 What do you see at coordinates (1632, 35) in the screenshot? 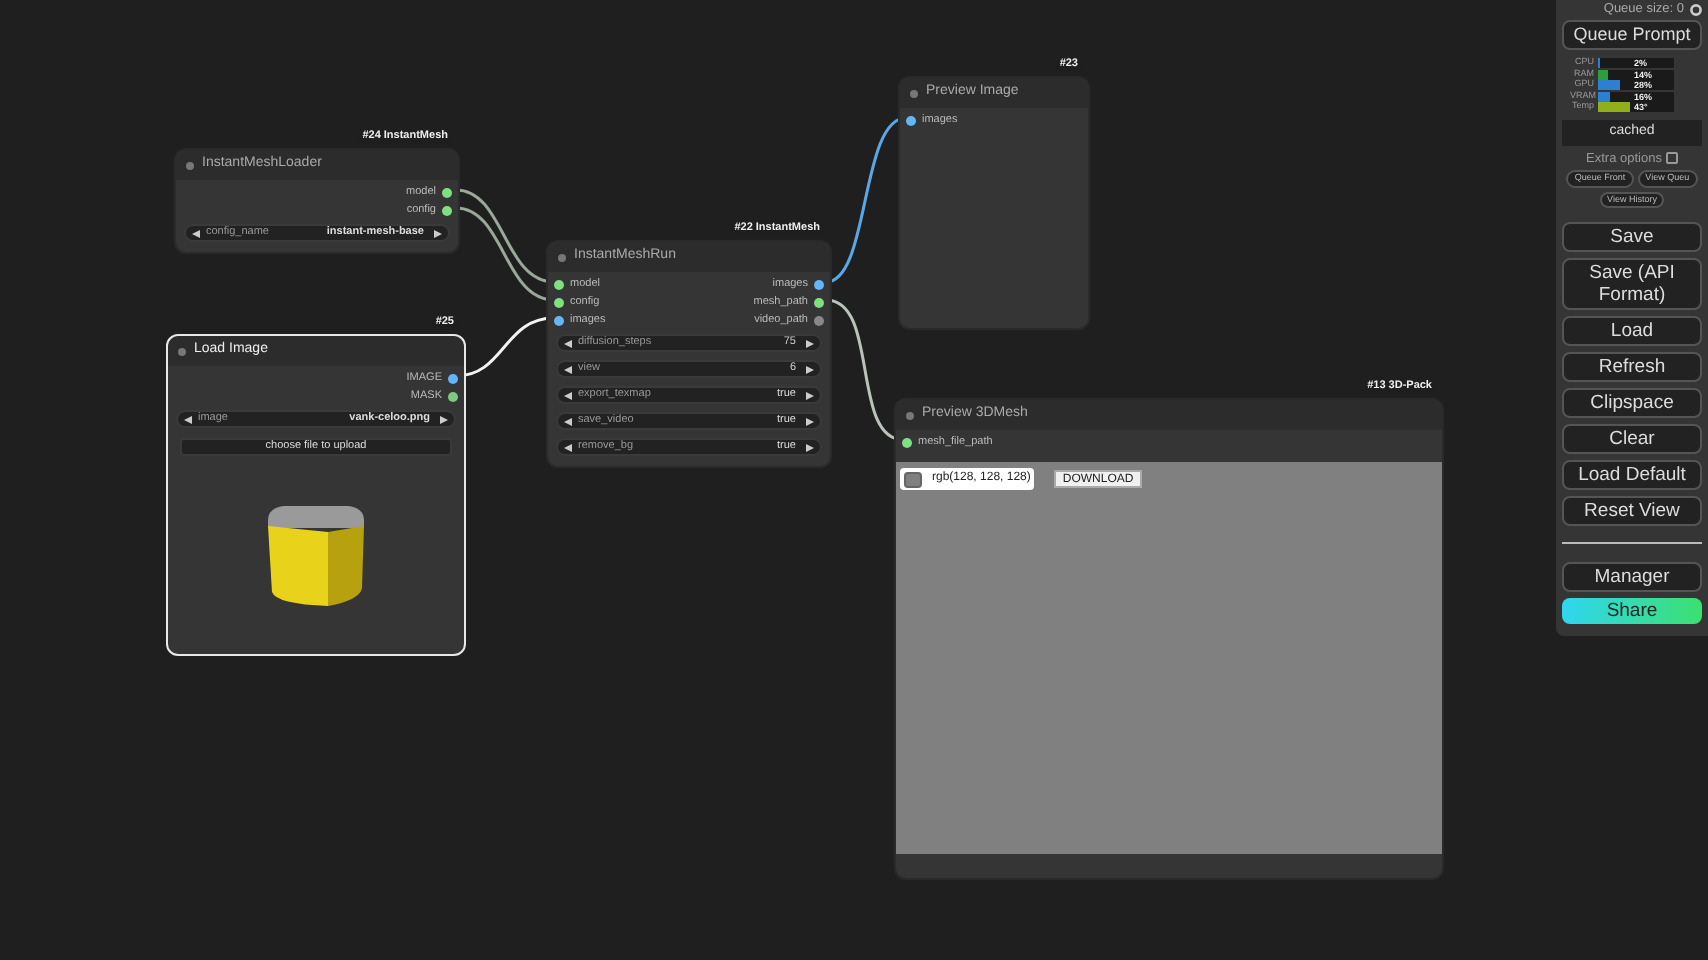
I see `queue-prompt-button: Queue Prompt` at bounding box center [1632, 35].